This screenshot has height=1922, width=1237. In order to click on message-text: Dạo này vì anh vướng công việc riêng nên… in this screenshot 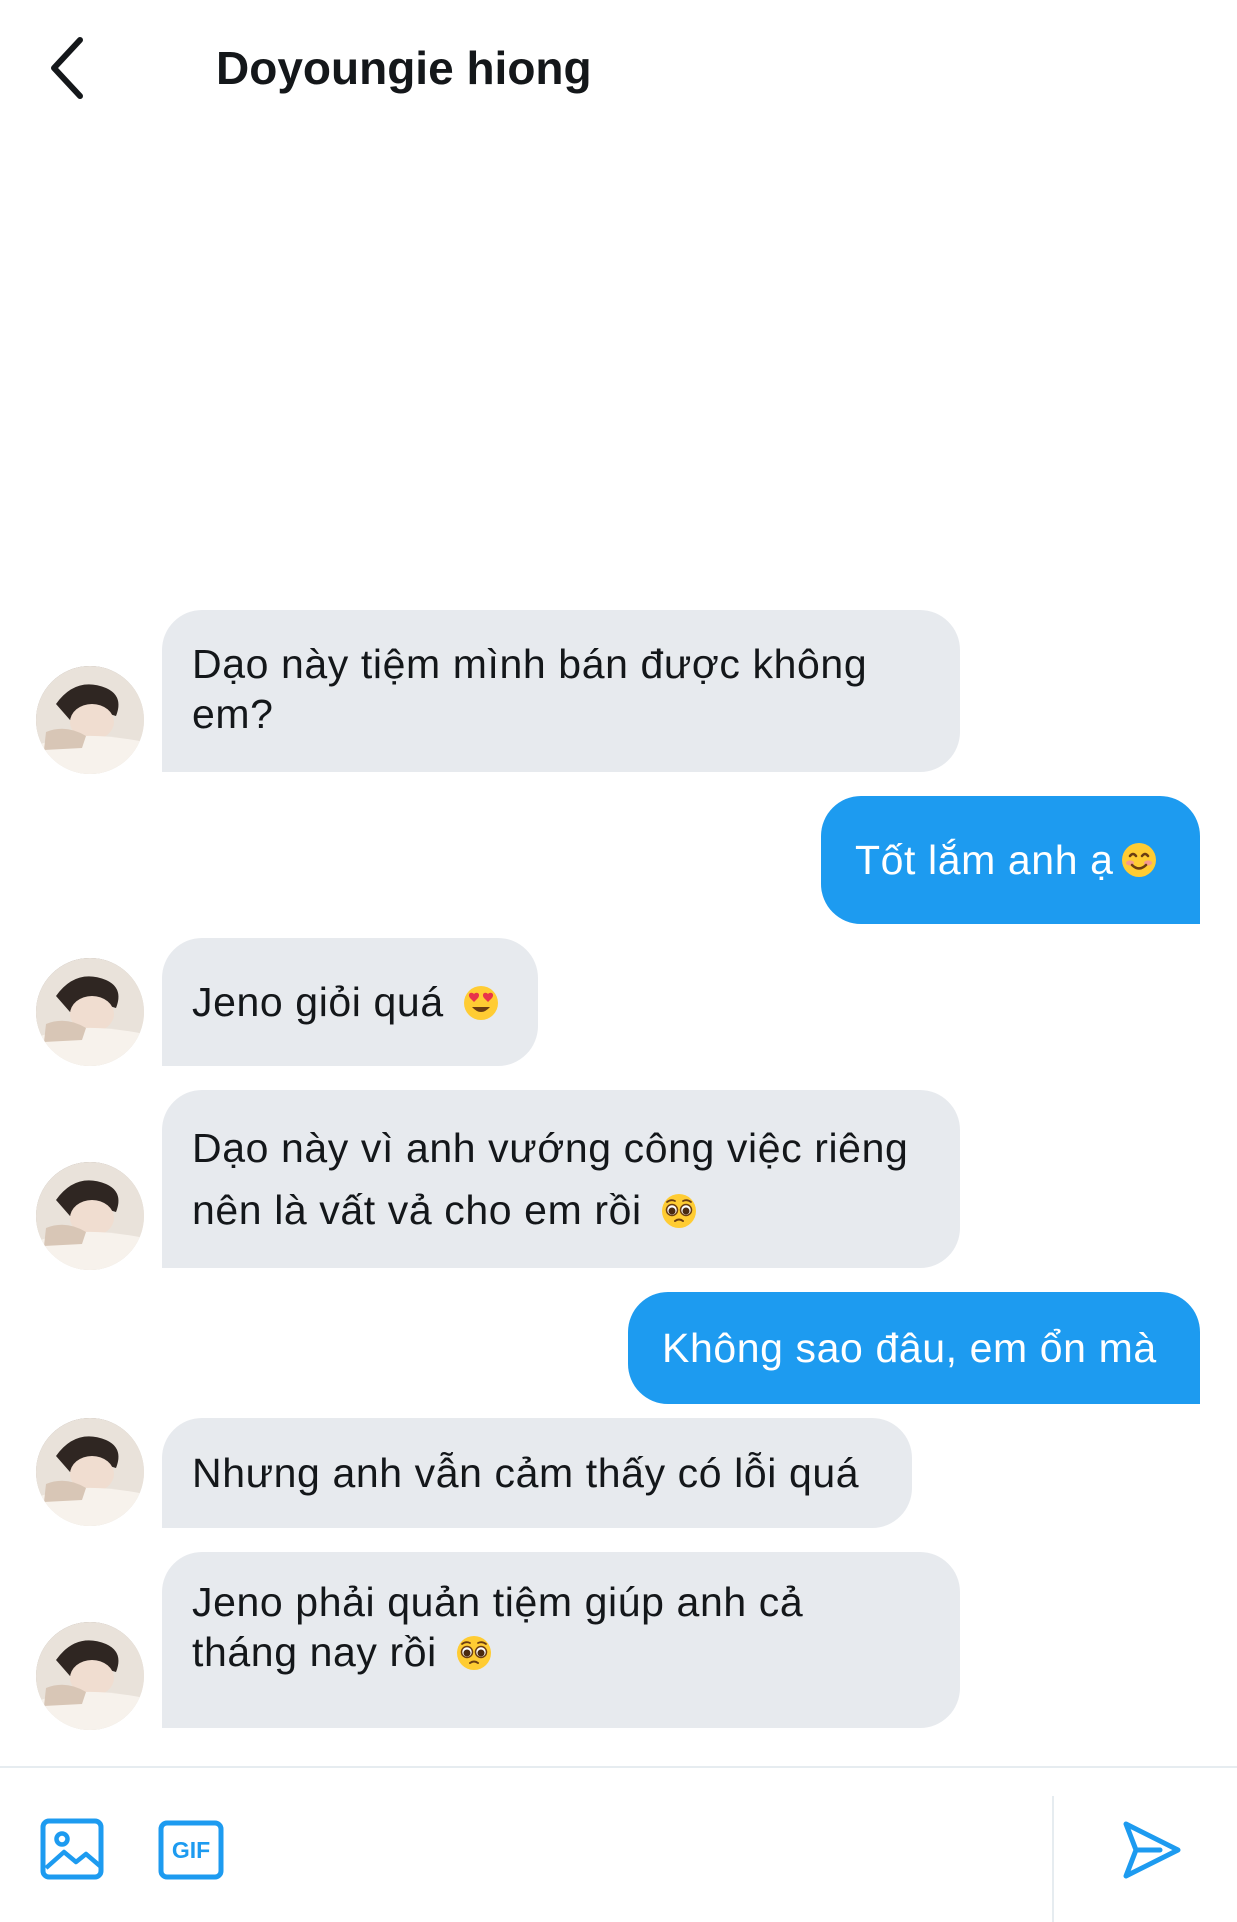, I will do `click(550, 1179)`.